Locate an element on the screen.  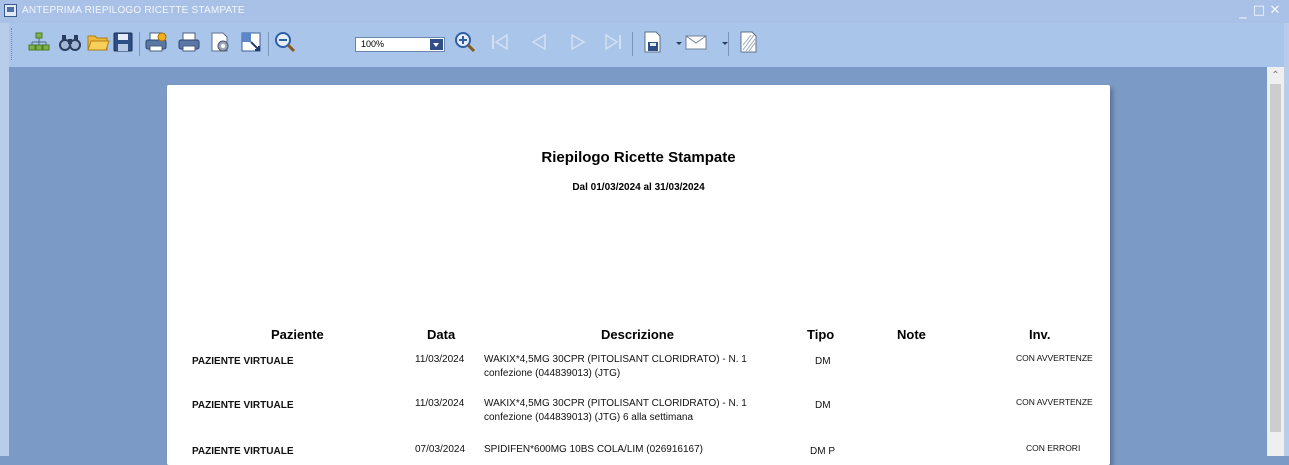
minimize-button: _ is located at coordinates (1243, 11).